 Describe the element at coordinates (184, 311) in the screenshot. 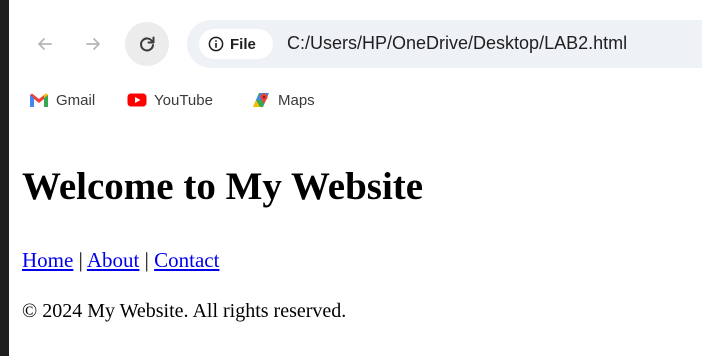

I see `footer-text: © 2024 My Website. All rights reserved.` at that location.